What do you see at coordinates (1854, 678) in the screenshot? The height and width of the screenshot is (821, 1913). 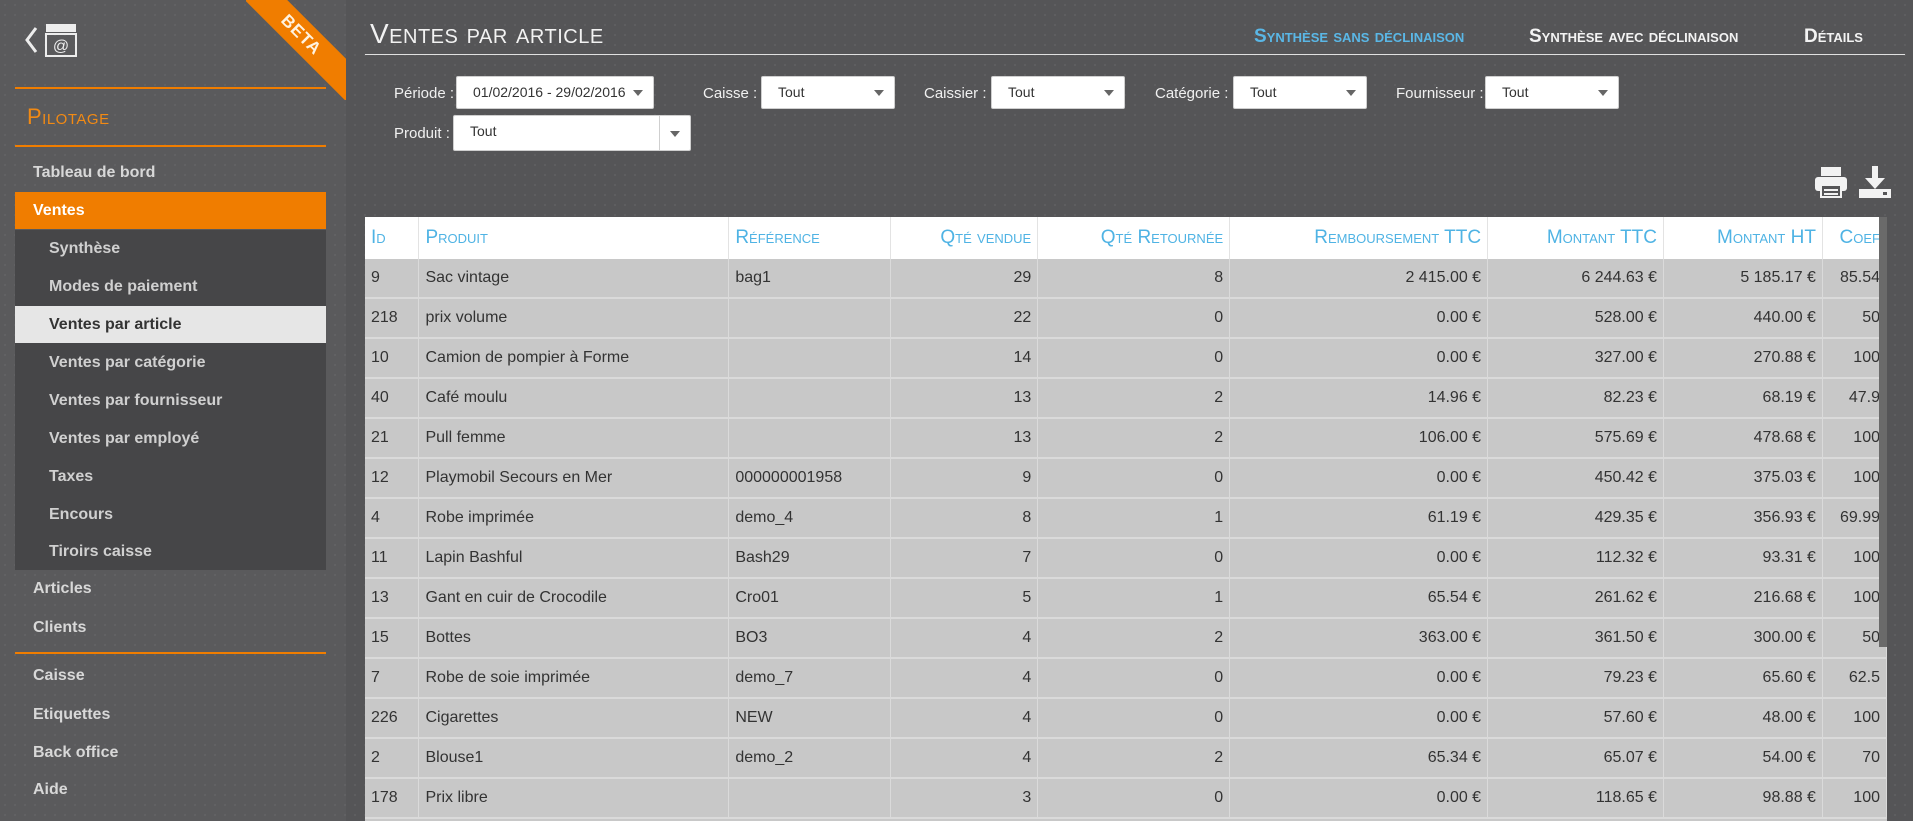 I see `cell-coef: 62.5` at bounding box center [1854, 678].